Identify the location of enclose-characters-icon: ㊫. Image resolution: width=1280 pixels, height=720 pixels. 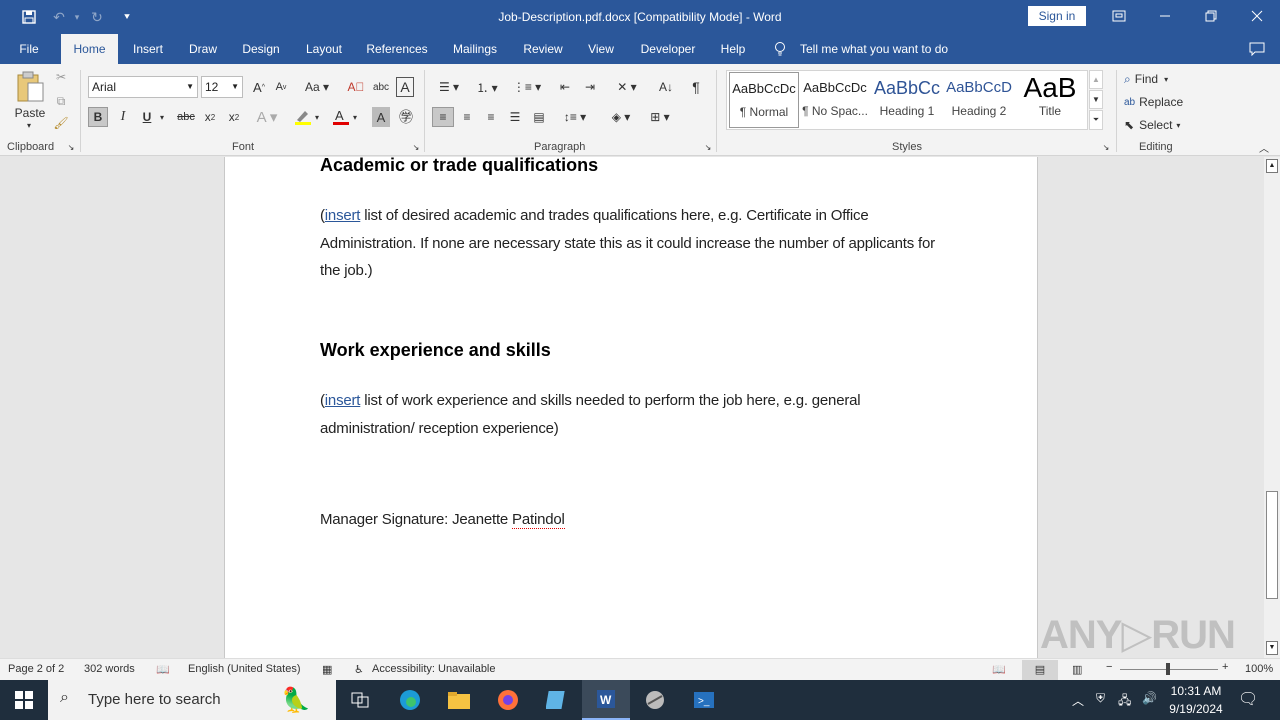
(406, 117).